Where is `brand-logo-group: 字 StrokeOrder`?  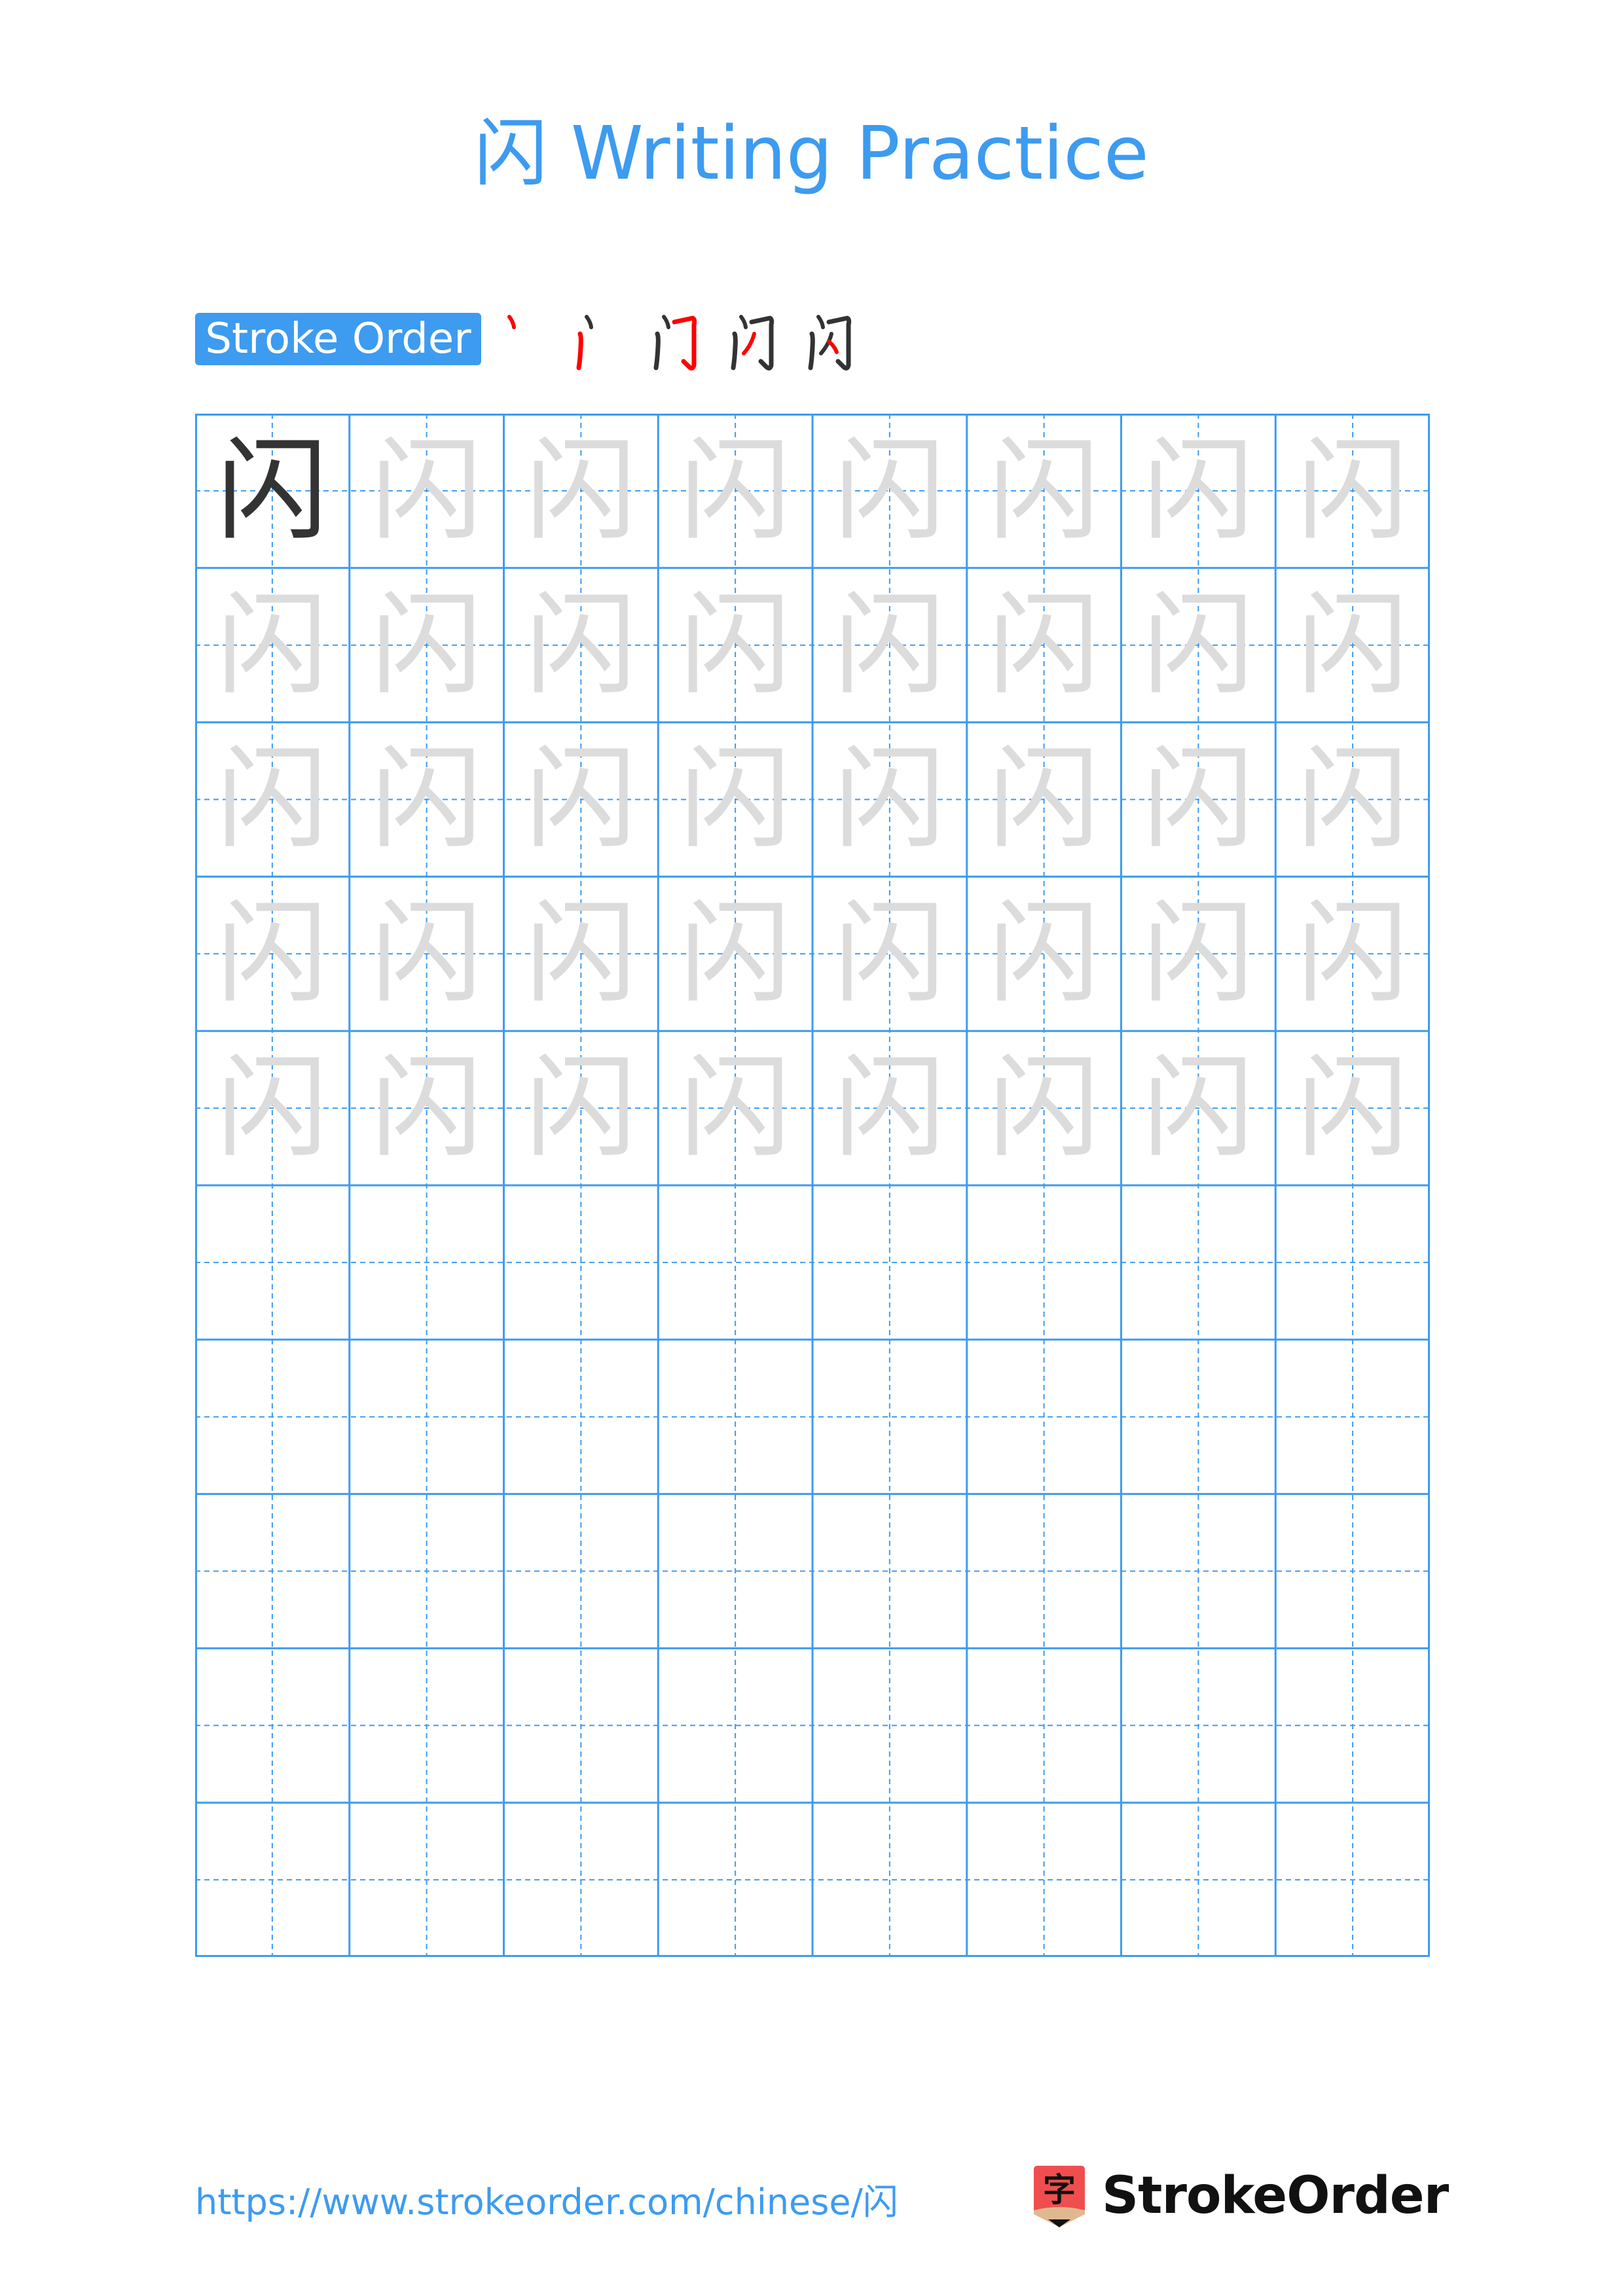
brand-logo-group: 字 StrokeOrder is located at coordinates (1239, 2196).